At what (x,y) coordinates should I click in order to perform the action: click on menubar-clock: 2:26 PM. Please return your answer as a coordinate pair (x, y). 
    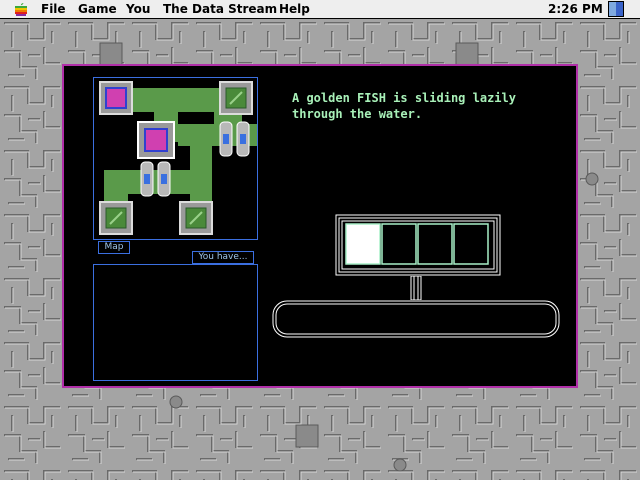
    Looking at the image, I should click on (575, 9).